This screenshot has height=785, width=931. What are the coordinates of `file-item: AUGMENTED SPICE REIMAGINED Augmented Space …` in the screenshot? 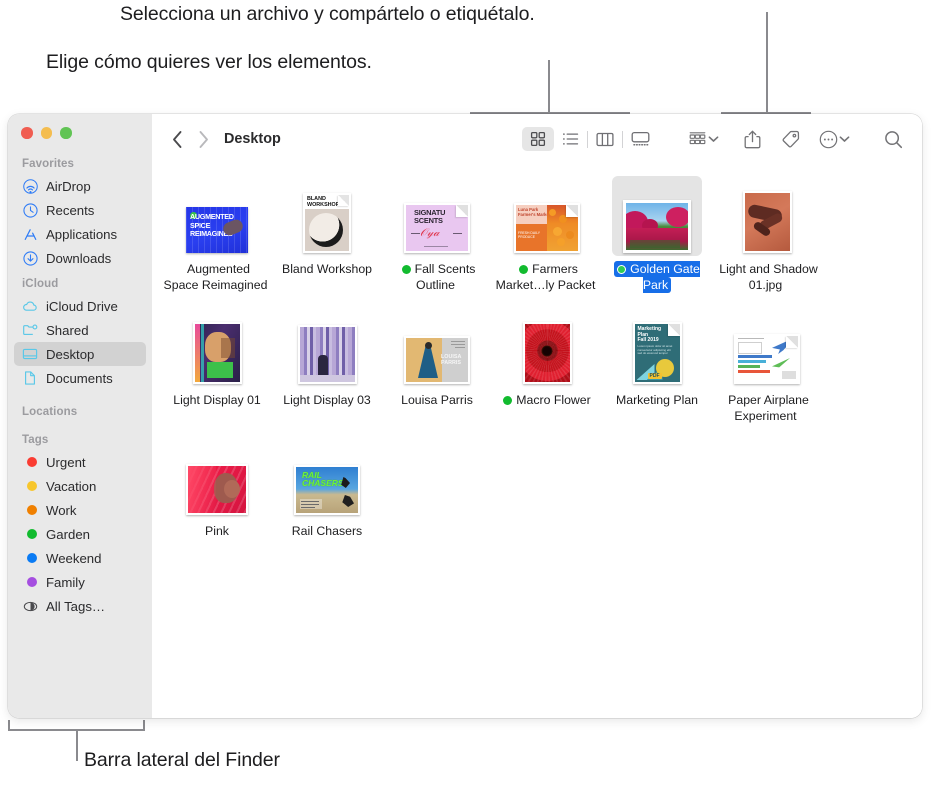 It's located at (217, 234).